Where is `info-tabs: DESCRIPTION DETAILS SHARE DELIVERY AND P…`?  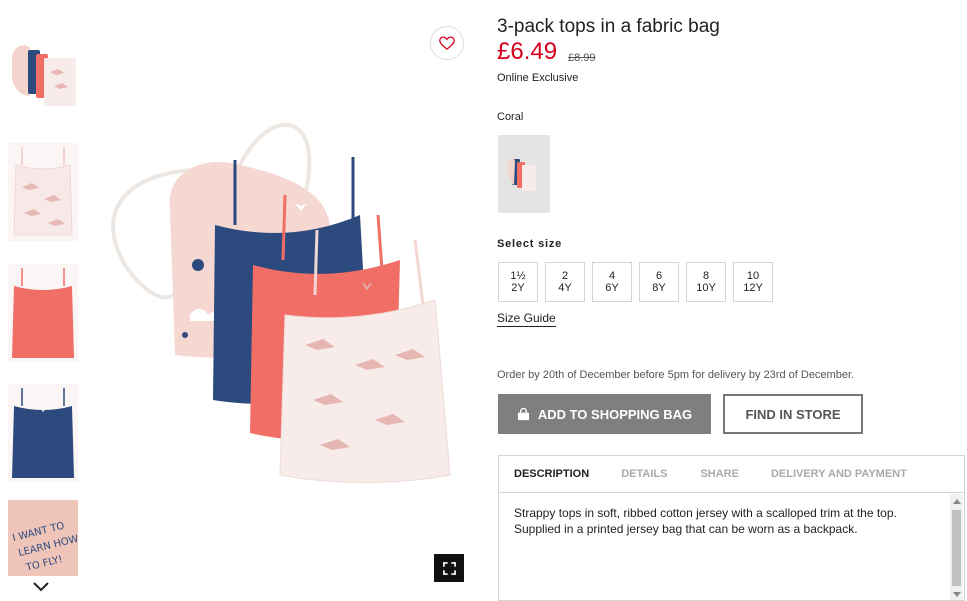 info-tabs: DESCRIPTION DETAILS SHARE DELIVERY AND P… is located at coordinates (731, 474).